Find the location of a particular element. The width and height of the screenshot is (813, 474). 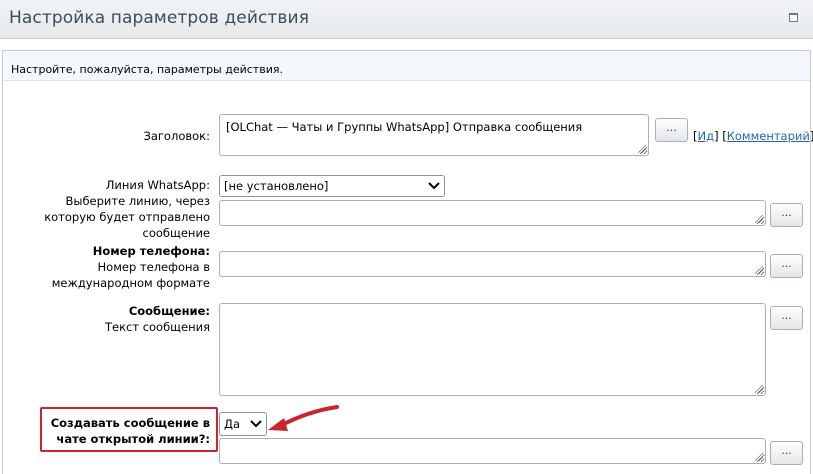

message-field-label: Сообщение: Текст сообщения is located at coordinates (157, 319).